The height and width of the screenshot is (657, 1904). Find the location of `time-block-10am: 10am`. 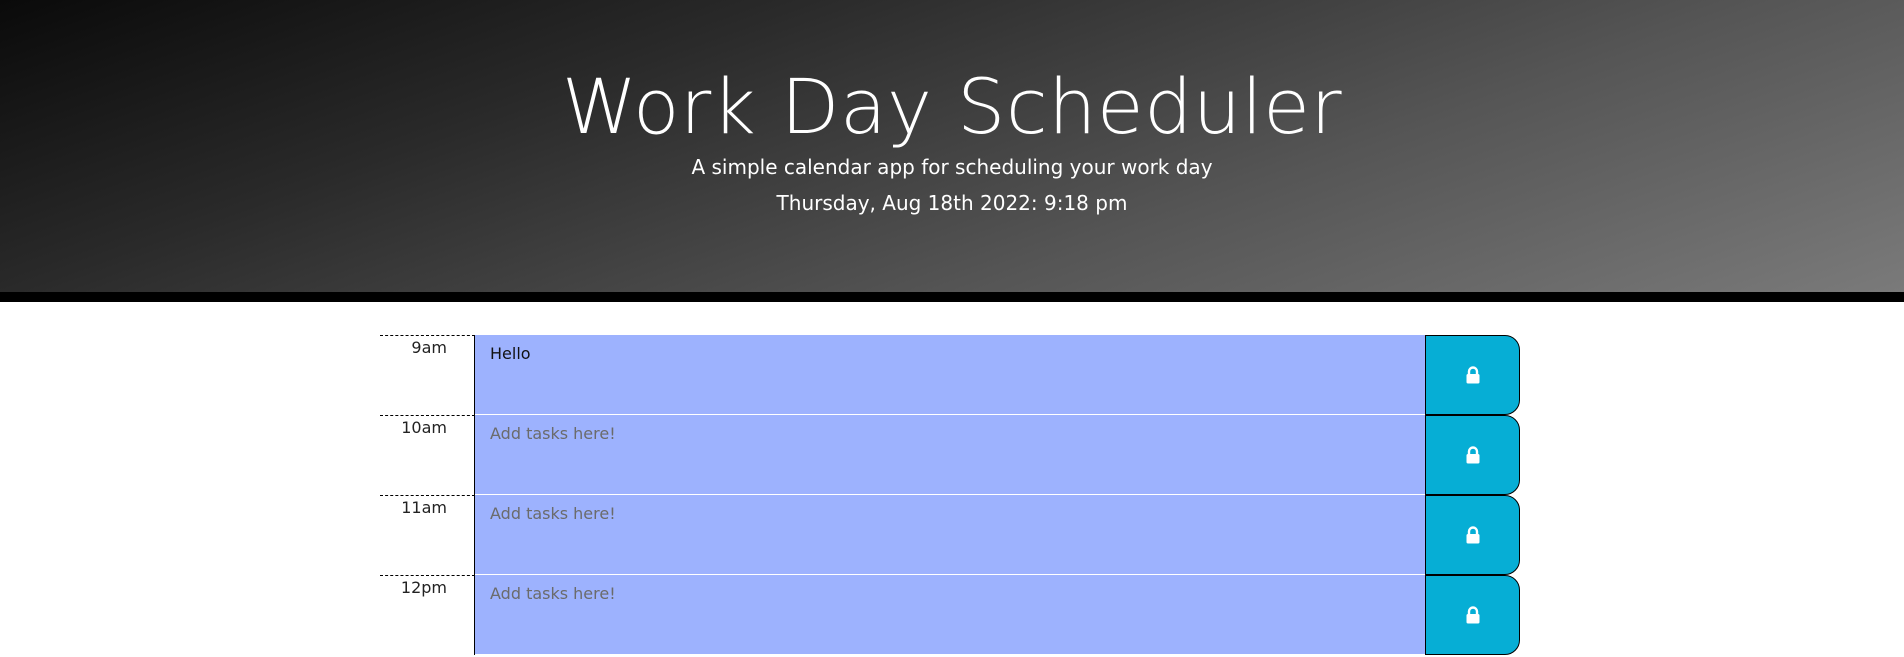

time-block-10am: 10am is located at coordinates (950, 455).